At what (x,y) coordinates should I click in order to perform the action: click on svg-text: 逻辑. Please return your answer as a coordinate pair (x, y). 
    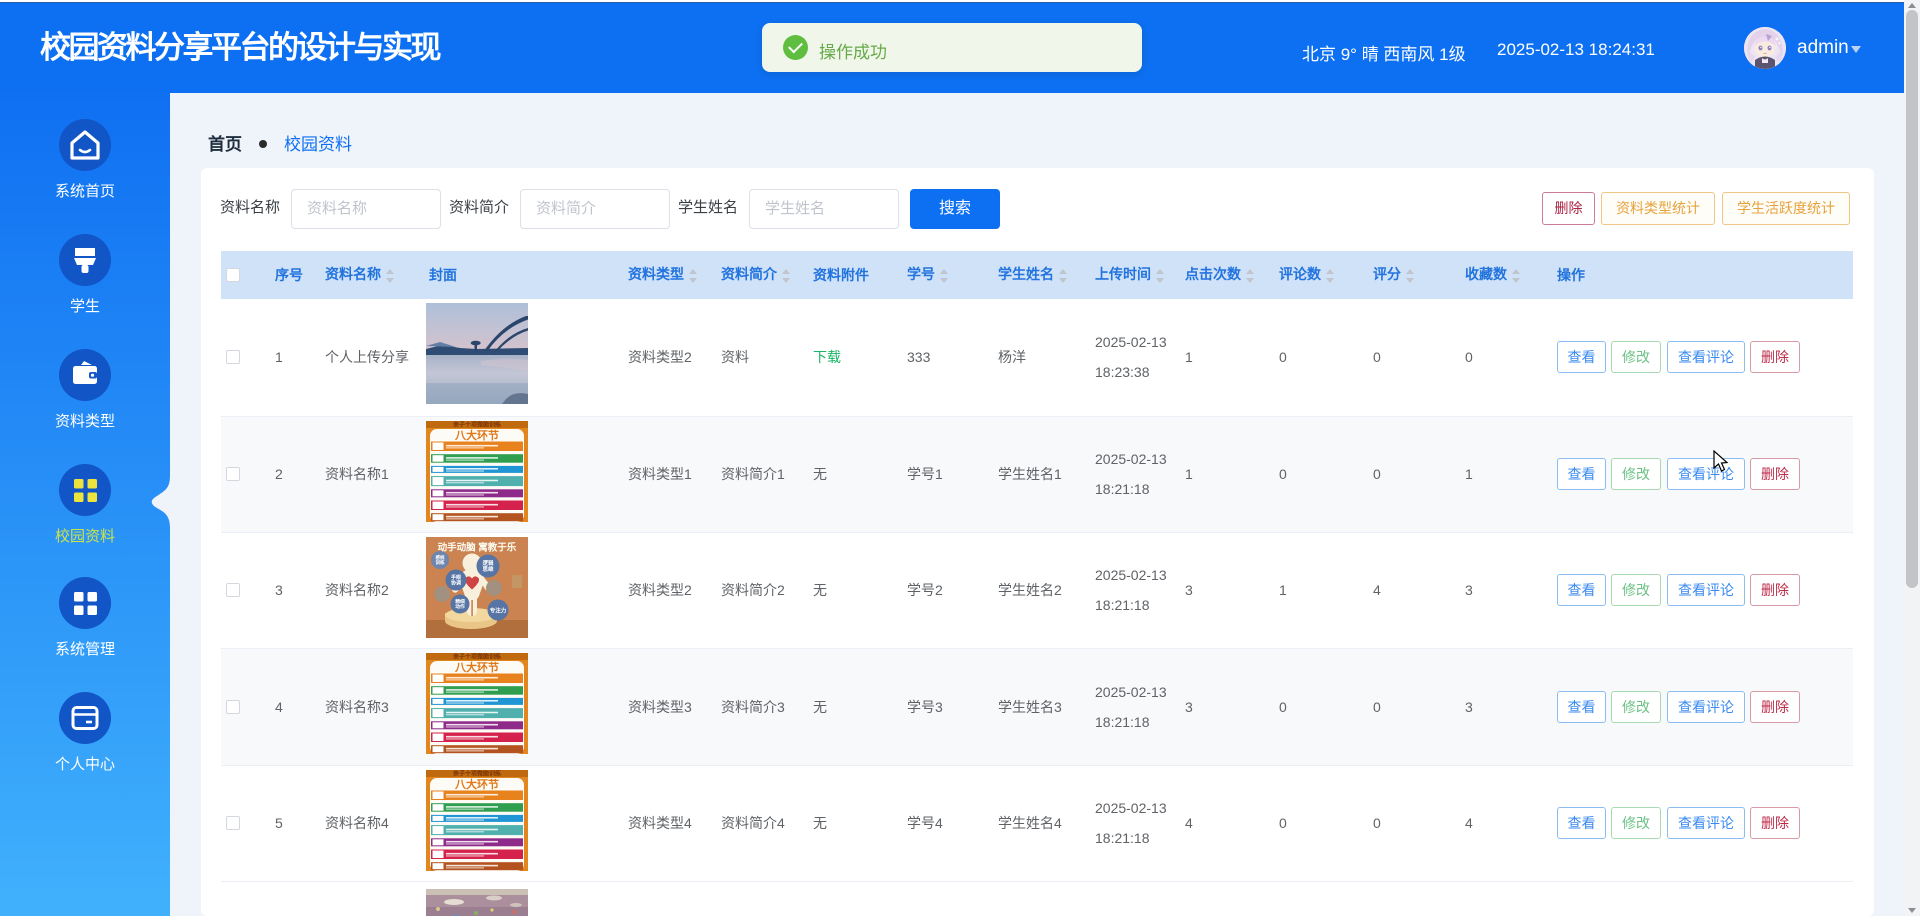
    Looking at the image, I should click on (488, 563).